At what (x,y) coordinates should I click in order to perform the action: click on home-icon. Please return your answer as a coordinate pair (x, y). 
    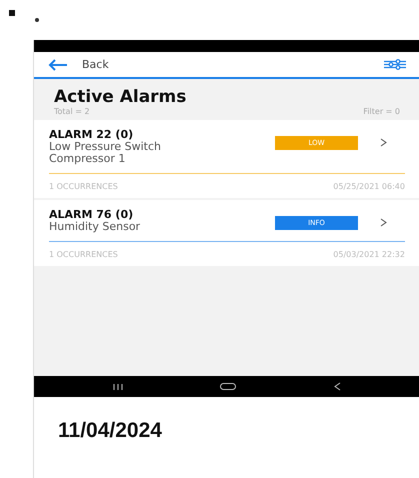
    Looking at the image, I should click on (228, 386).